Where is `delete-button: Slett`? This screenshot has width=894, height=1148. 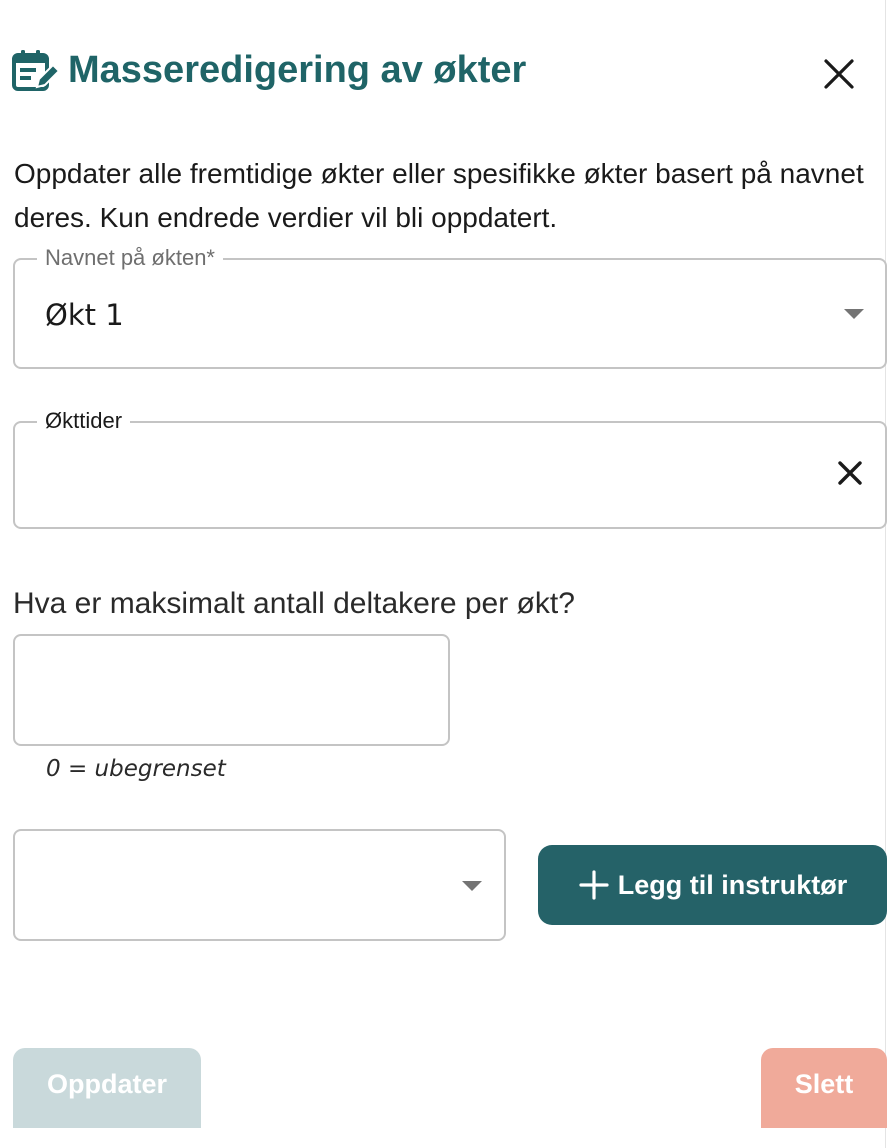
delete-button: Slett is located at coordinates (824, 1088).